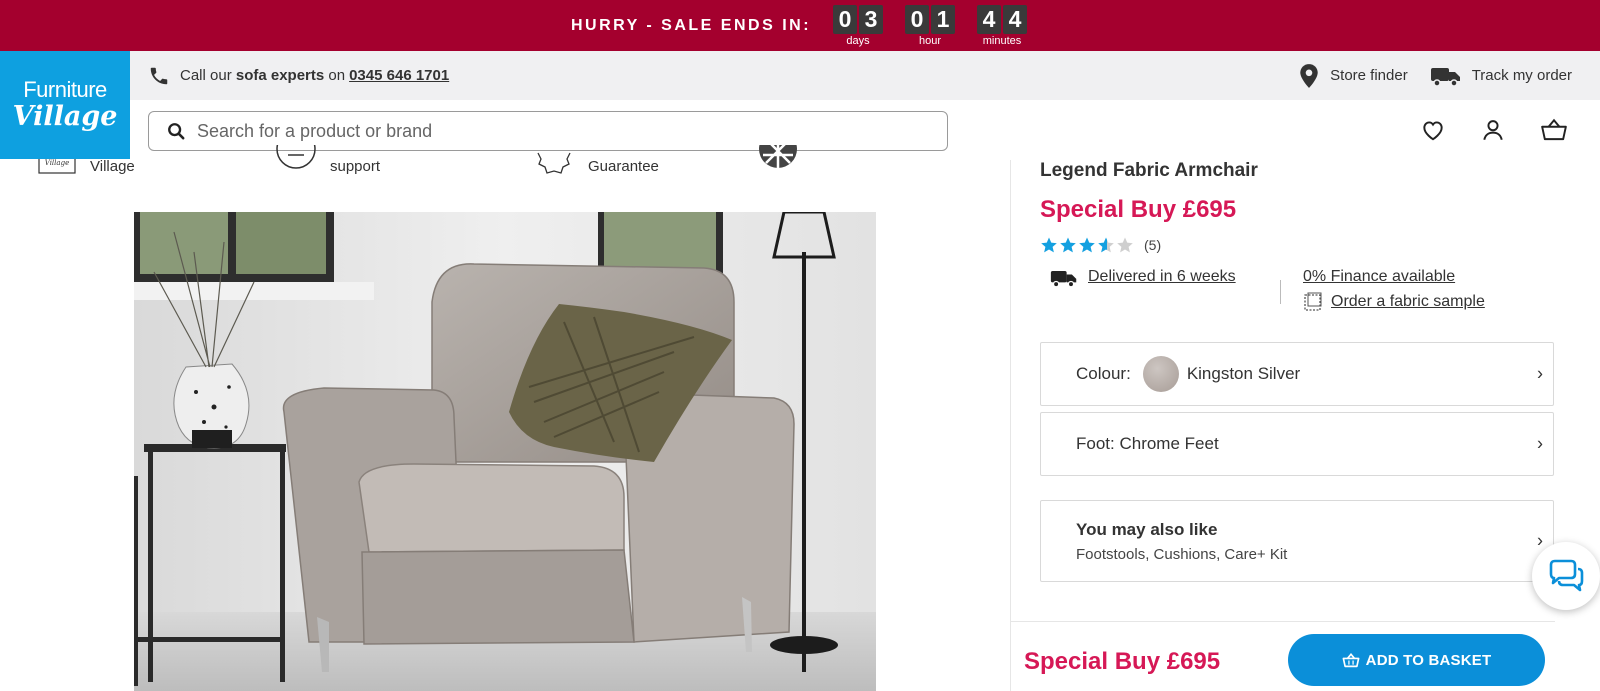 The height and width of the screenshot is (691, 1600). I want to click on product-price: Special Buy £695, so click(1138, 209).